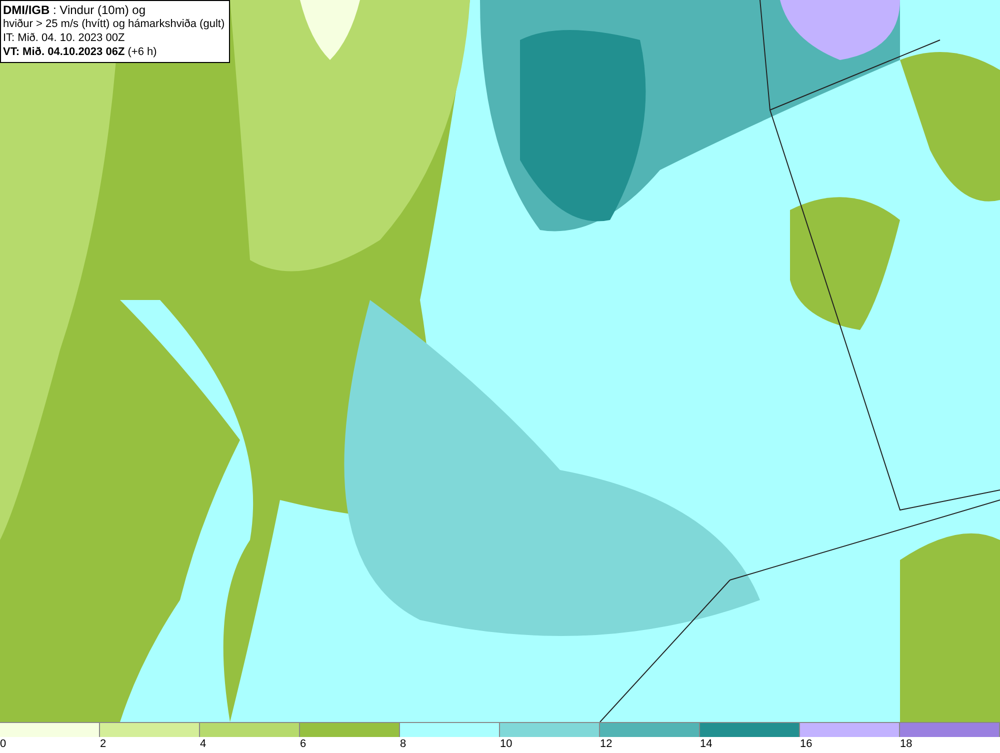 The height and width of the screenshot is (753, 1000). Describe the element at coordinates (403, 743) in the screenshot. I see `legend-label: 8` at that location.